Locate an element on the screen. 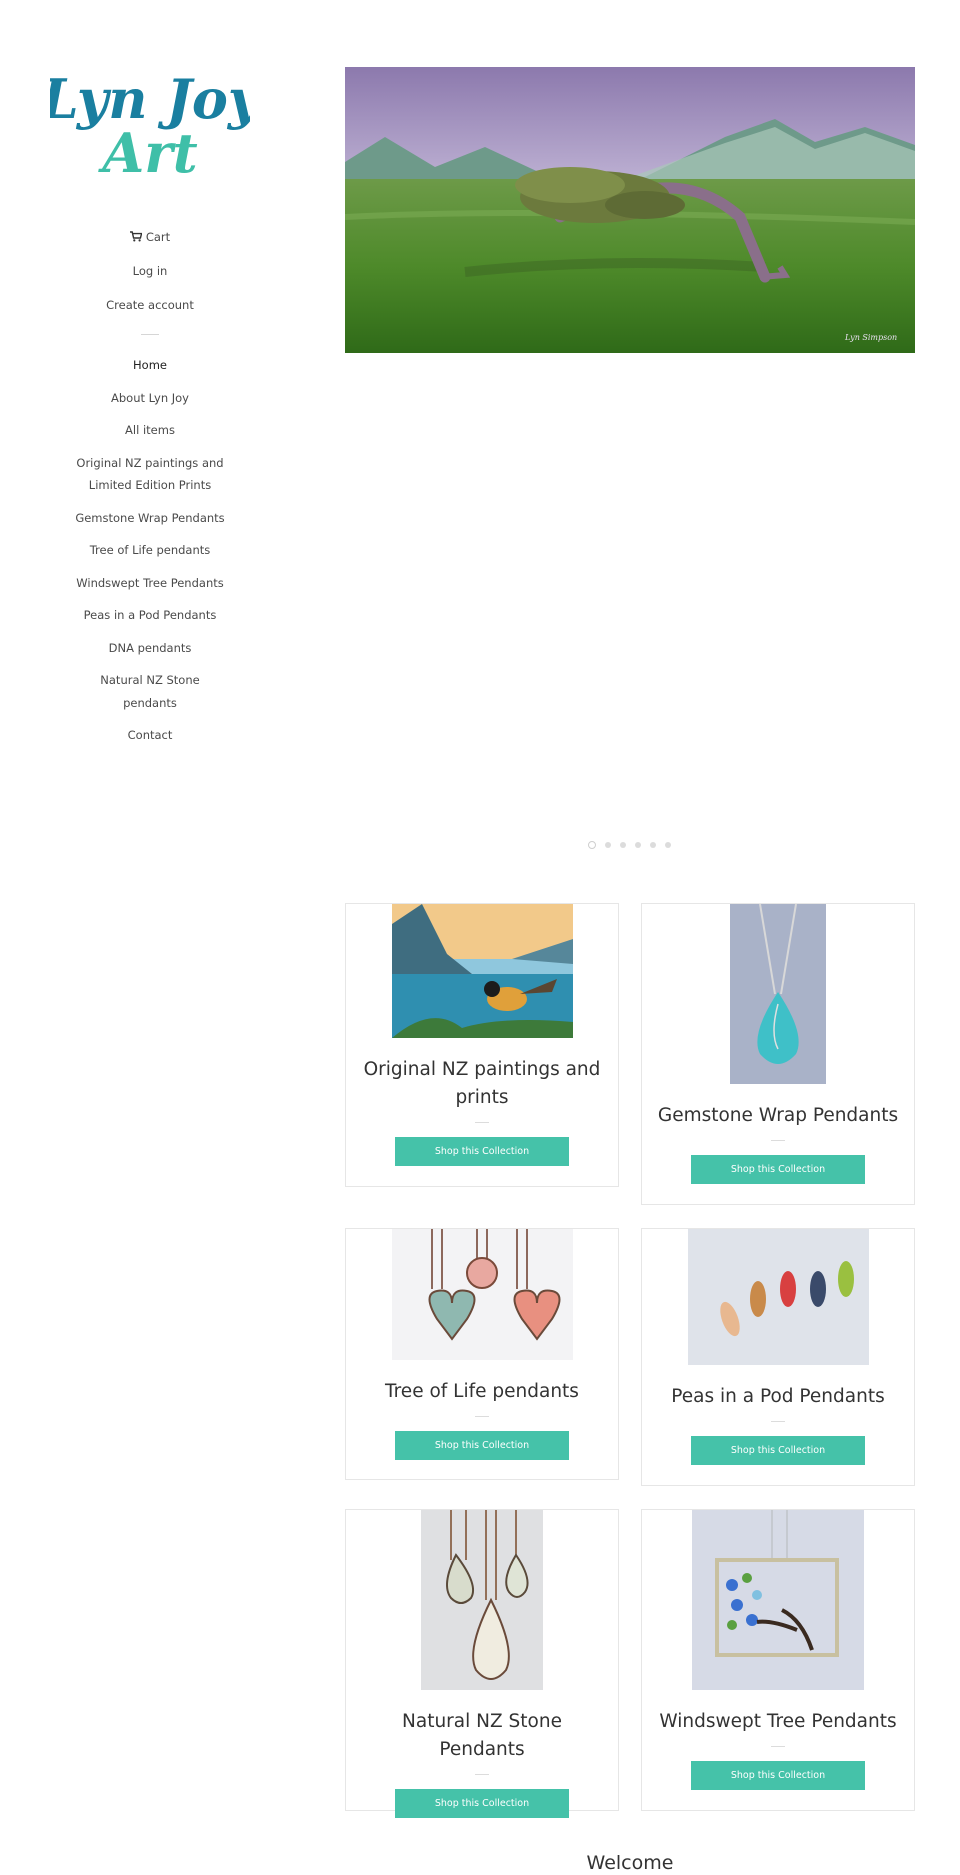  login-link: Log in is located at coordinates (150, 271).